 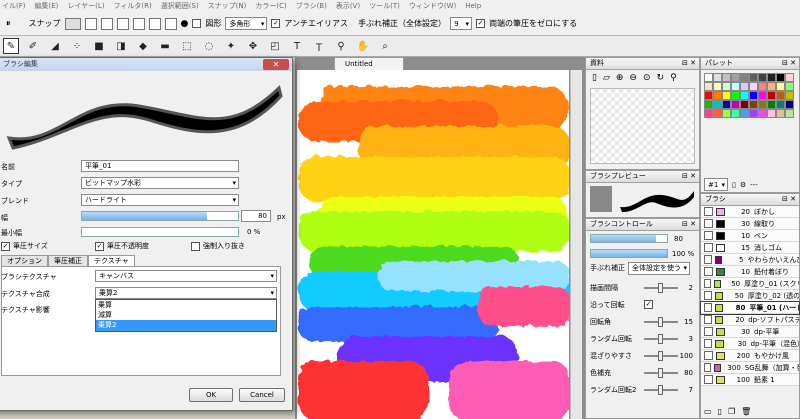 What do you see at coordinates (606, 78) in the screenshot?
I see `open-icon: ▱` at bounding box center [606, 78].